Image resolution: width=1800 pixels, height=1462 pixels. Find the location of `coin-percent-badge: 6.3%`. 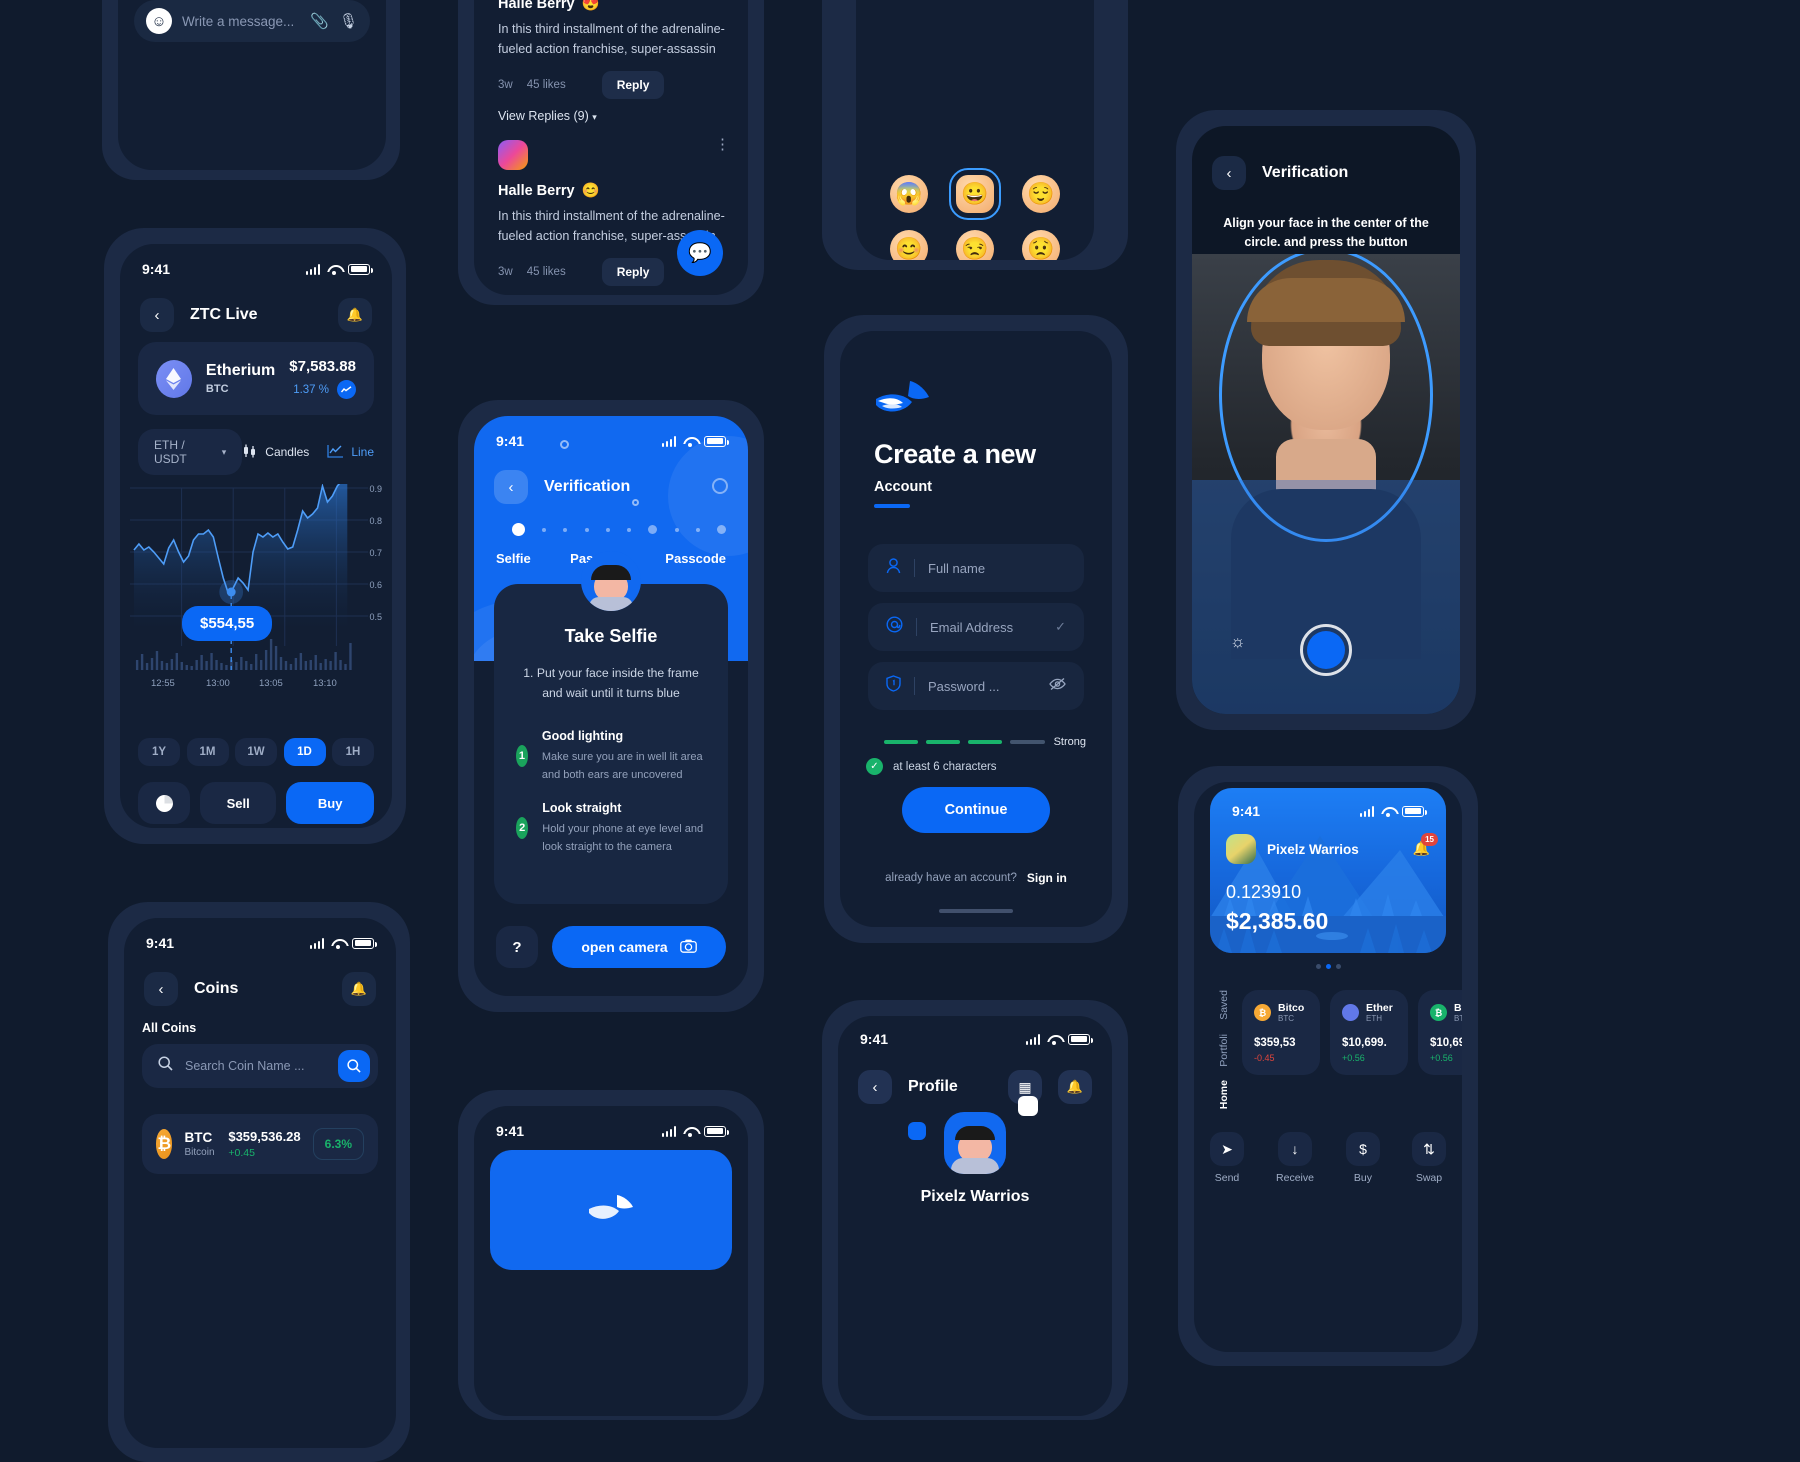

coin-percent-badge: 6.3% is located at coordinates (338, 1144).